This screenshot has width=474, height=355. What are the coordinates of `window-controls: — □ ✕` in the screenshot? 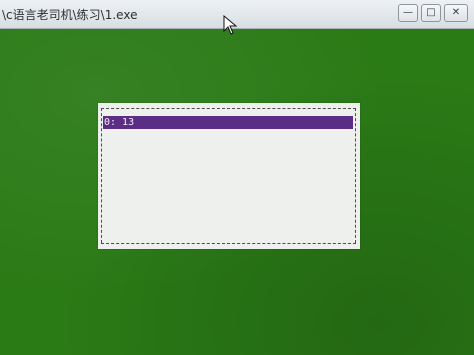 It's located at (433, 13).